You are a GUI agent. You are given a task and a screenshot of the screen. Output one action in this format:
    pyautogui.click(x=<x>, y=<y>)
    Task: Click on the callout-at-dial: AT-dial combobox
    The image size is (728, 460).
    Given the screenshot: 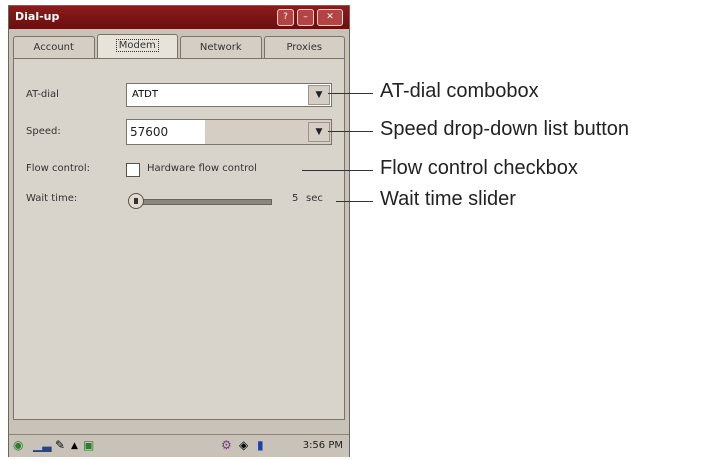 What is the action you would take?
    pyautogui.click(x=459, y=91)
    